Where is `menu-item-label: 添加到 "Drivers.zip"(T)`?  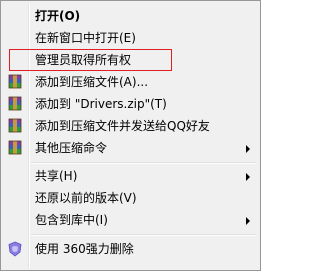
menu-item-label: 添加到 "Drivers.zip"(T) is located at coordinates (101, 104).